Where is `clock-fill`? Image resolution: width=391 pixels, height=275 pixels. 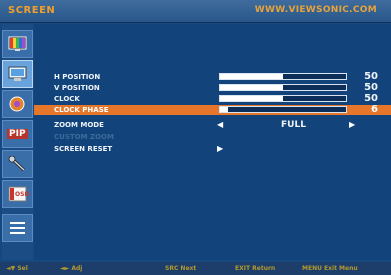 clock-fill is located at coordinates (251, 98).